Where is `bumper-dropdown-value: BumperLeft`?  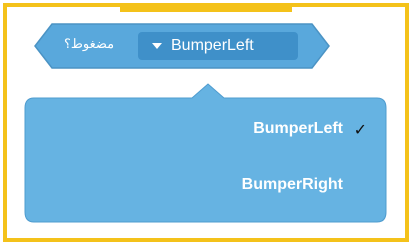
bumper-dropdown-value: BumperLeft is located at coordinates (212, 45).